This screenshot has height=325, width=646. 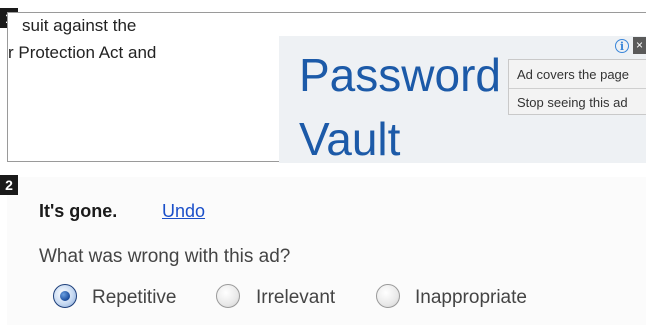 I want to click on radio-irrelevant, so click(x=228, y=296).